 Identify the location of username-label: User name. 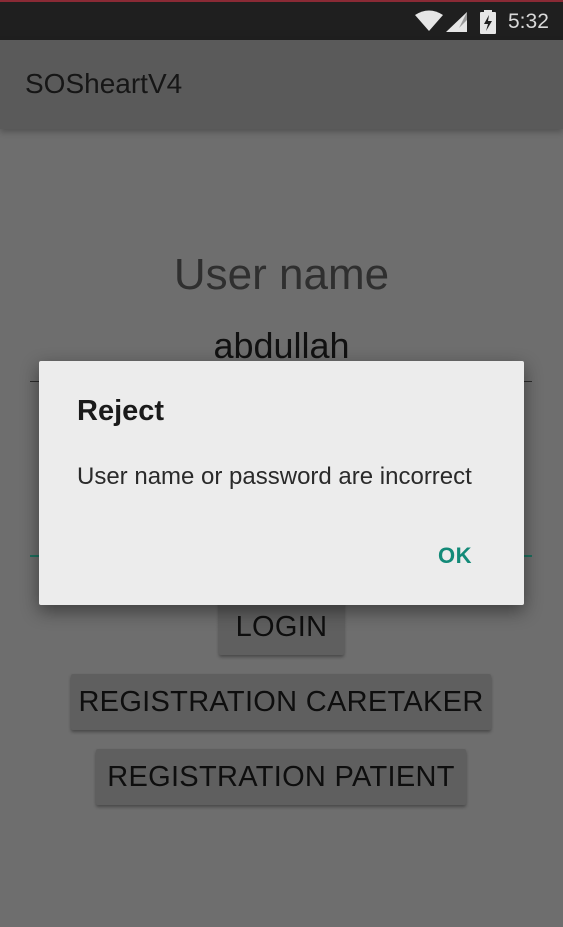
(281, 274).